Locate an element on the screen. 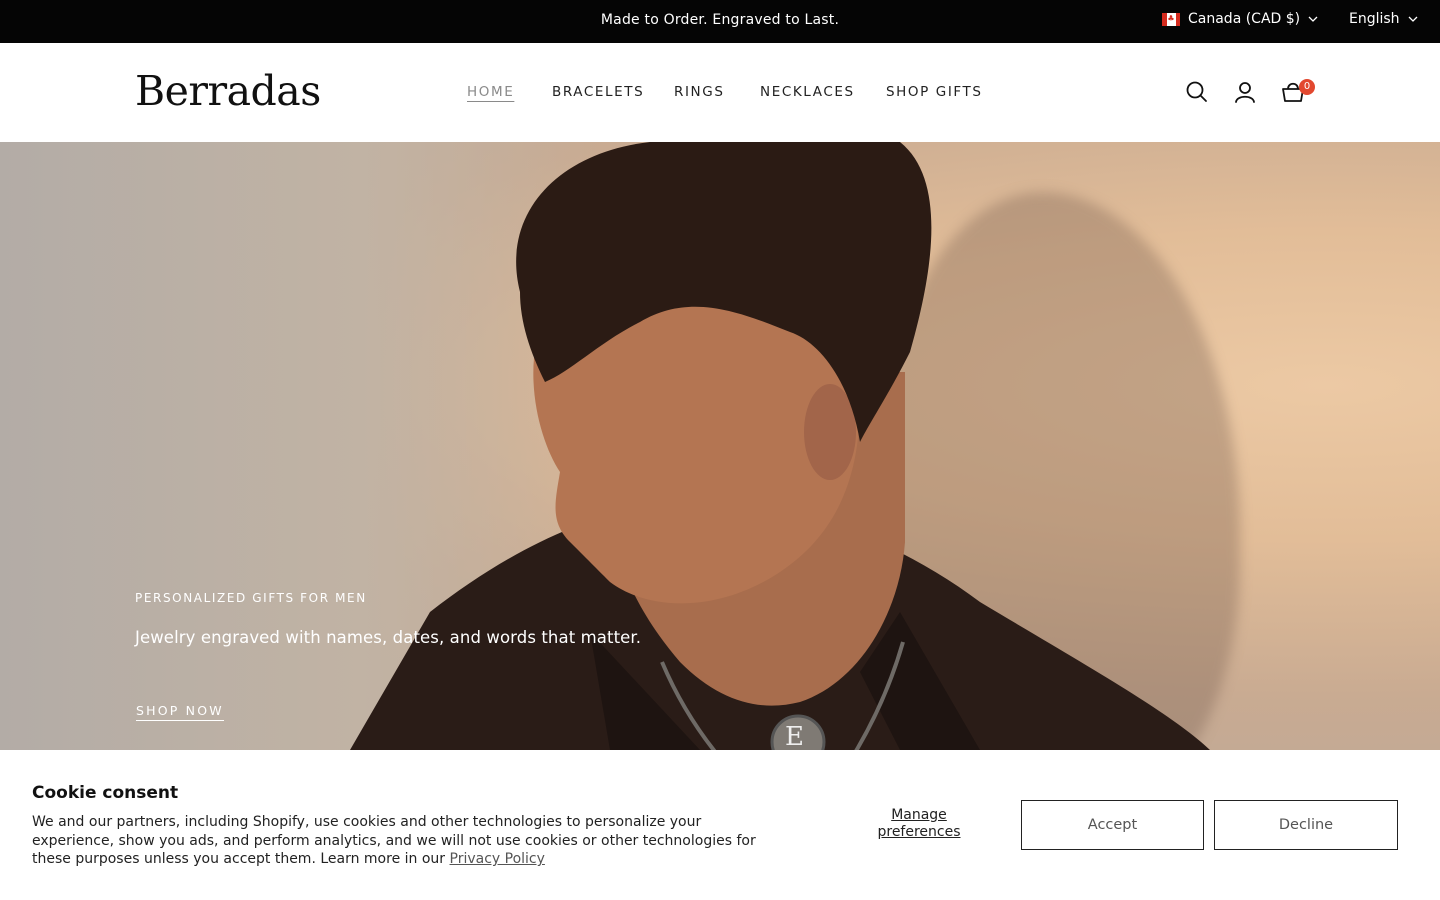  country-selector: ♣ Canada (CAD $) is located at coordinates (1240, 19).